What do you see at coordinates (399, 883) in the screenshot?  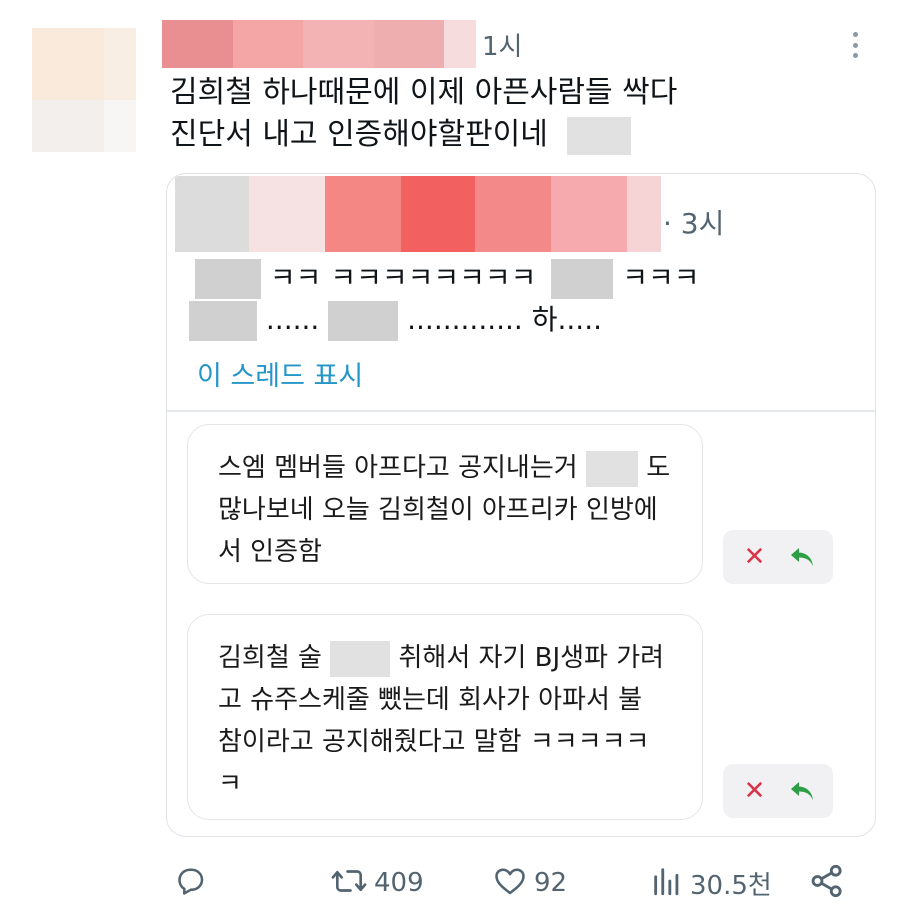 I see `retweet-count: 409` at bounding box center [399, 883].